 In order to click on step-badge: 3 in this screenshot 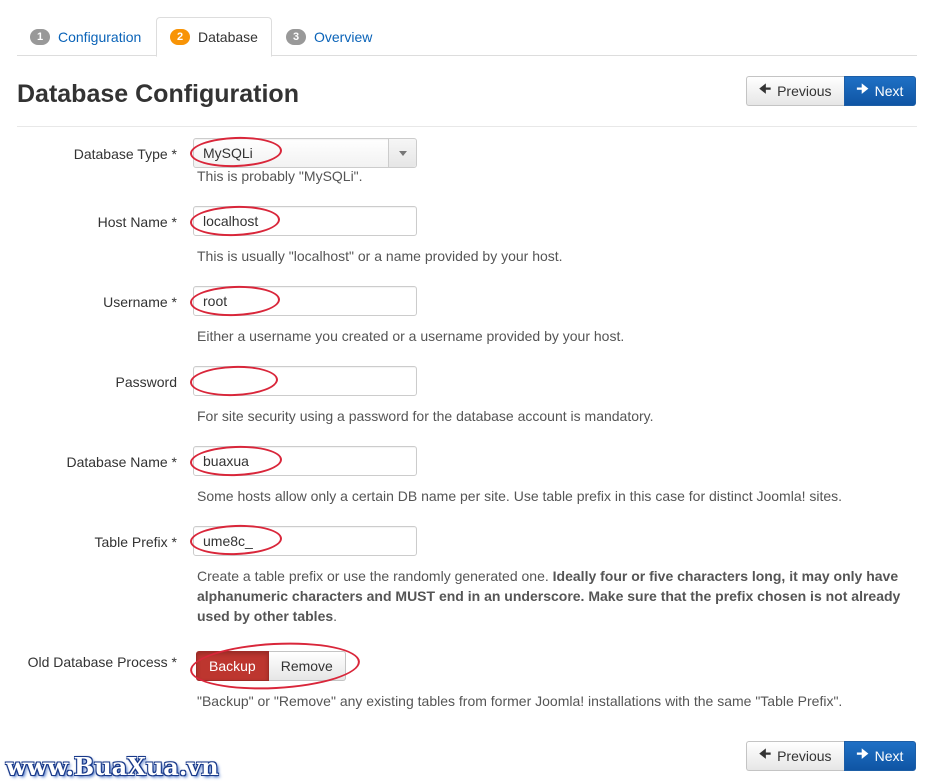, I will do `click(296, 36)`.